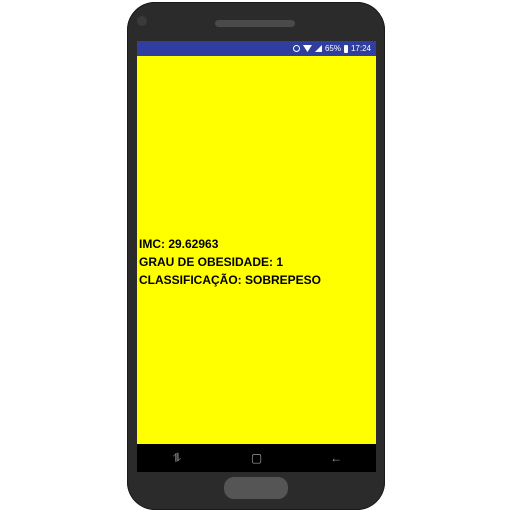 The width and height of the screenshot is (512, 512). I want to click on navigation-bar: ⥮ ▢ ←, so click(256, 458).